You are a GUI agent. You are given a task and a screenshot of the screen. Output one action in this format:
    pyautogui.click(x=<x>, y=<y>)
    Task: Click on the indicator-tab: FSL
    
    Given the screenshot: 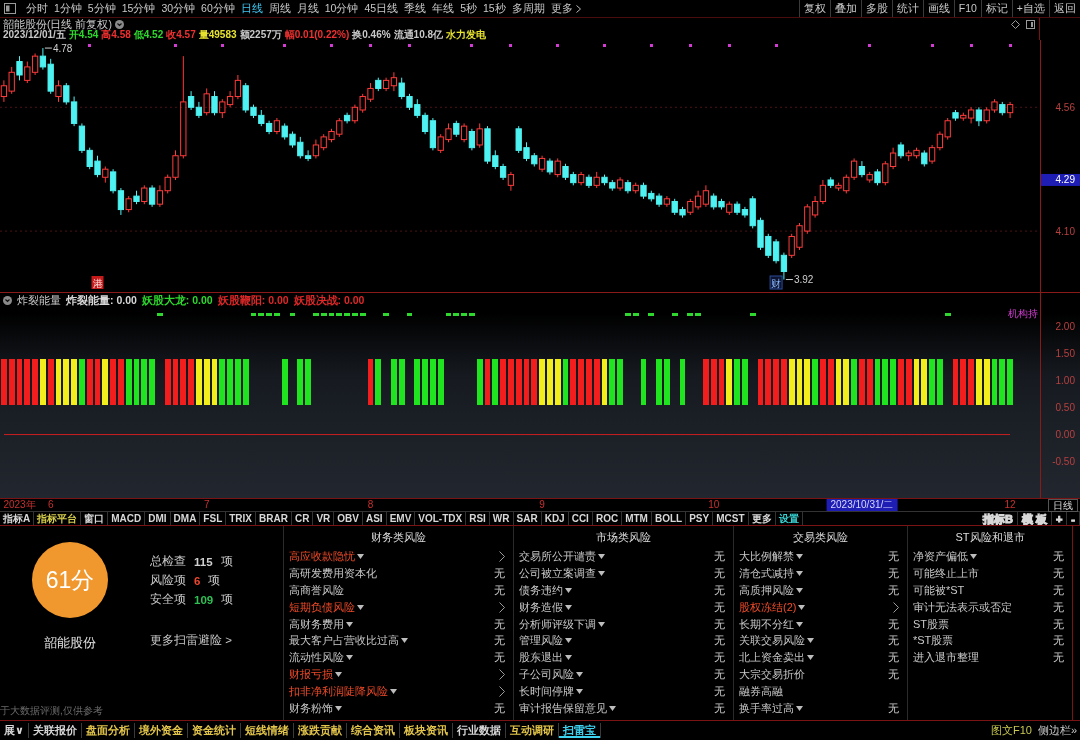 What is the action you would take?
    pyautogui.click(x=213, y=518)
    